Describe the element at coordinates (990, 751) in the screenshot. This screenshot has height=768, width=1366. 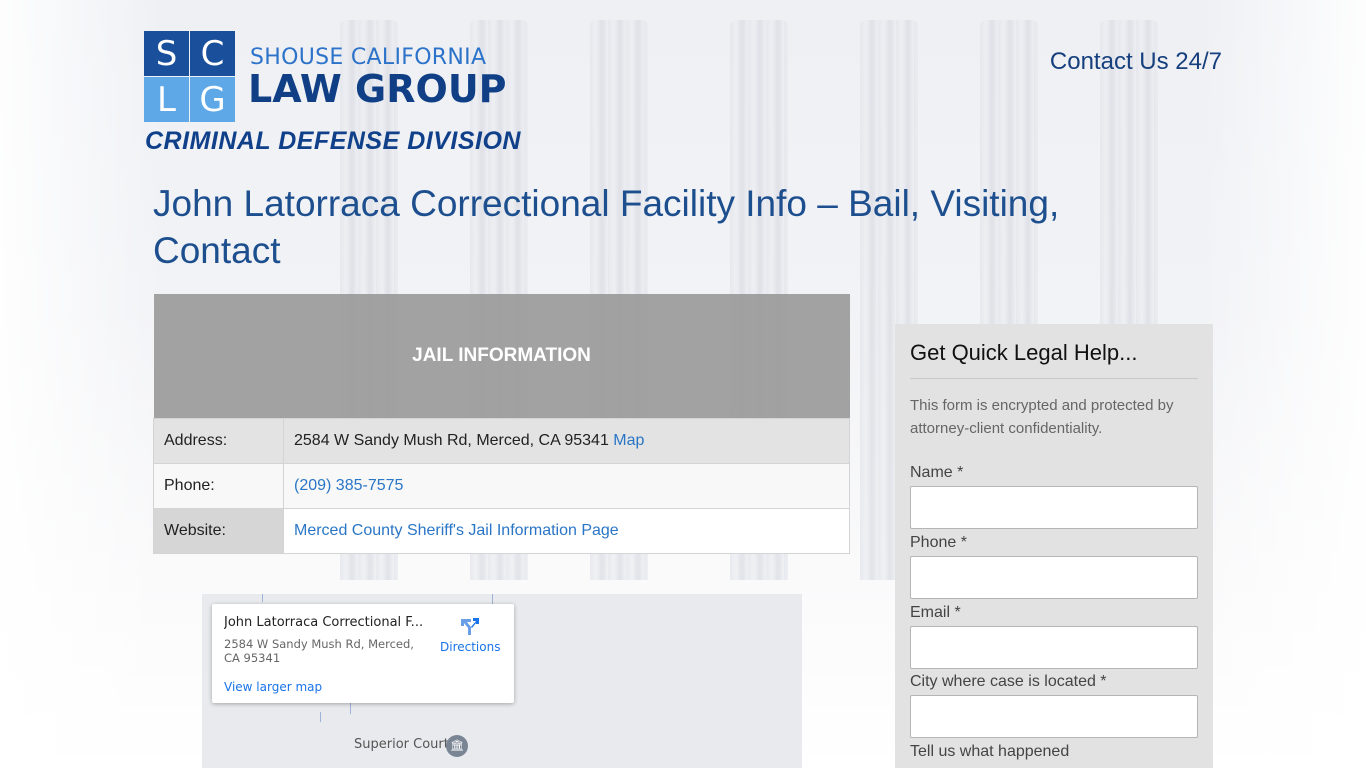
I see `happened-label: Tell us what happened` at that location.